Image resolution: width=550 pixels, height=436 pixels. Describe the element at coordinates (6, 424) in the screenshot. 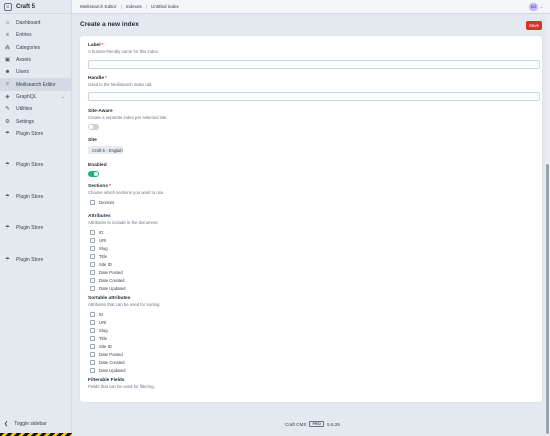

I see `chevron-left-icon: ❮` at that location.